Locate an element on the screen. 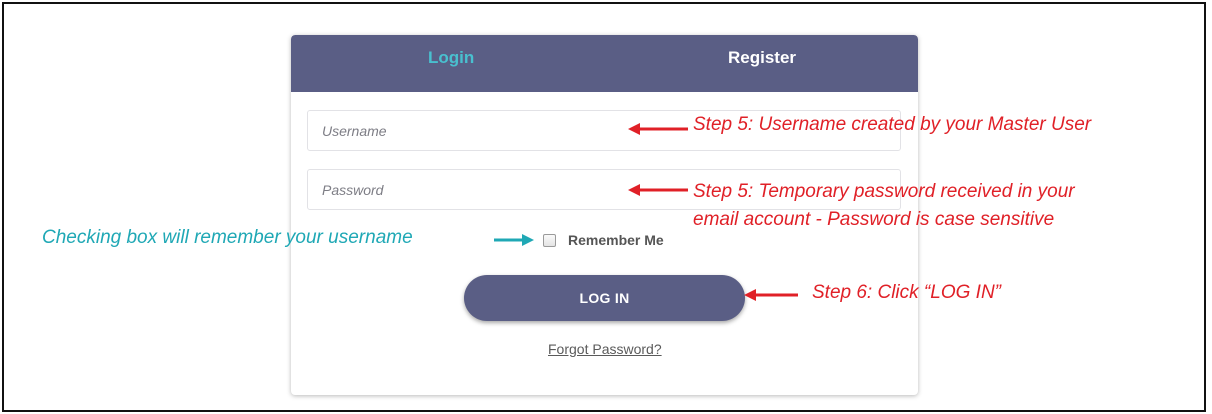  tab-register: Register is located at coordinates (762, 63).